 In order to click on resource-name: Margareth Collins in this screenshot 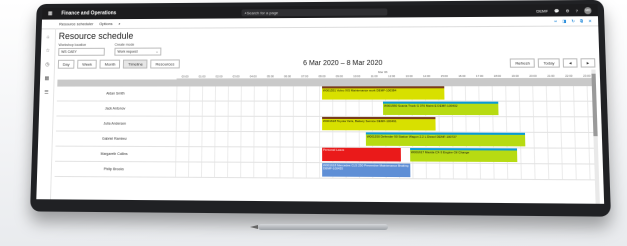, I will do `click(114, 154)`.